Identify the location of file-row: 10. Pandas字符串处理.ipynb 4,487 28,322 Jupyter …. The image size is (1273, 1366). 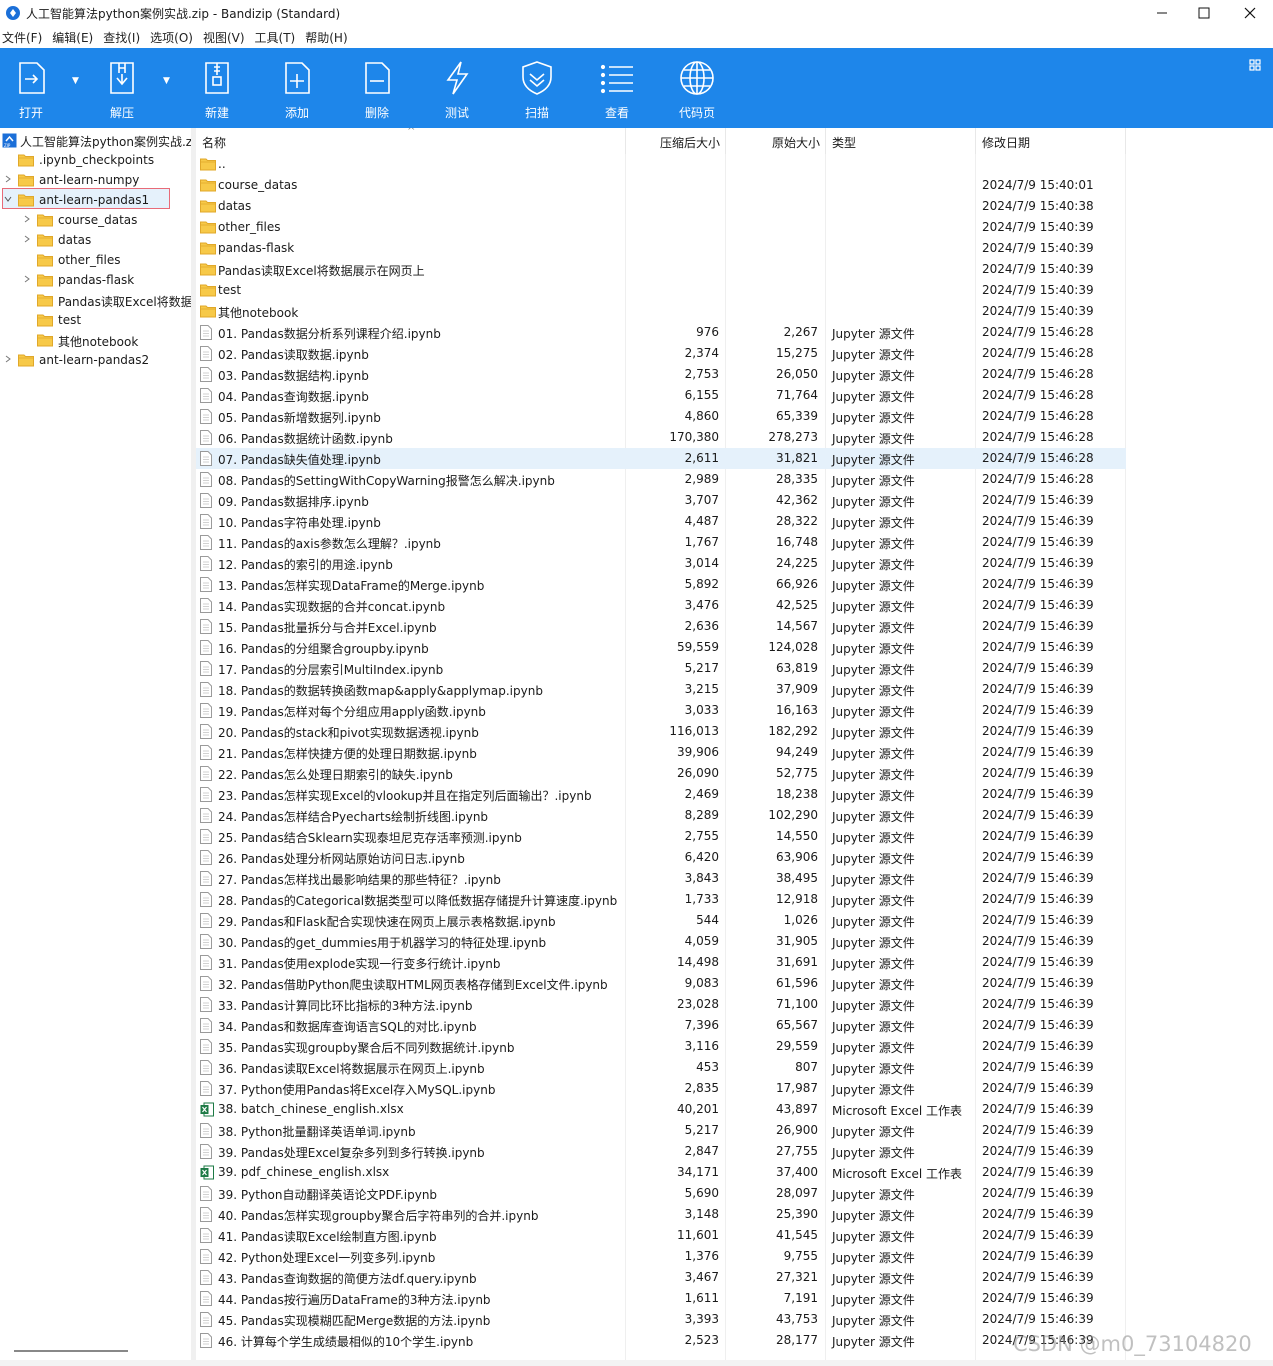
(661, 521).